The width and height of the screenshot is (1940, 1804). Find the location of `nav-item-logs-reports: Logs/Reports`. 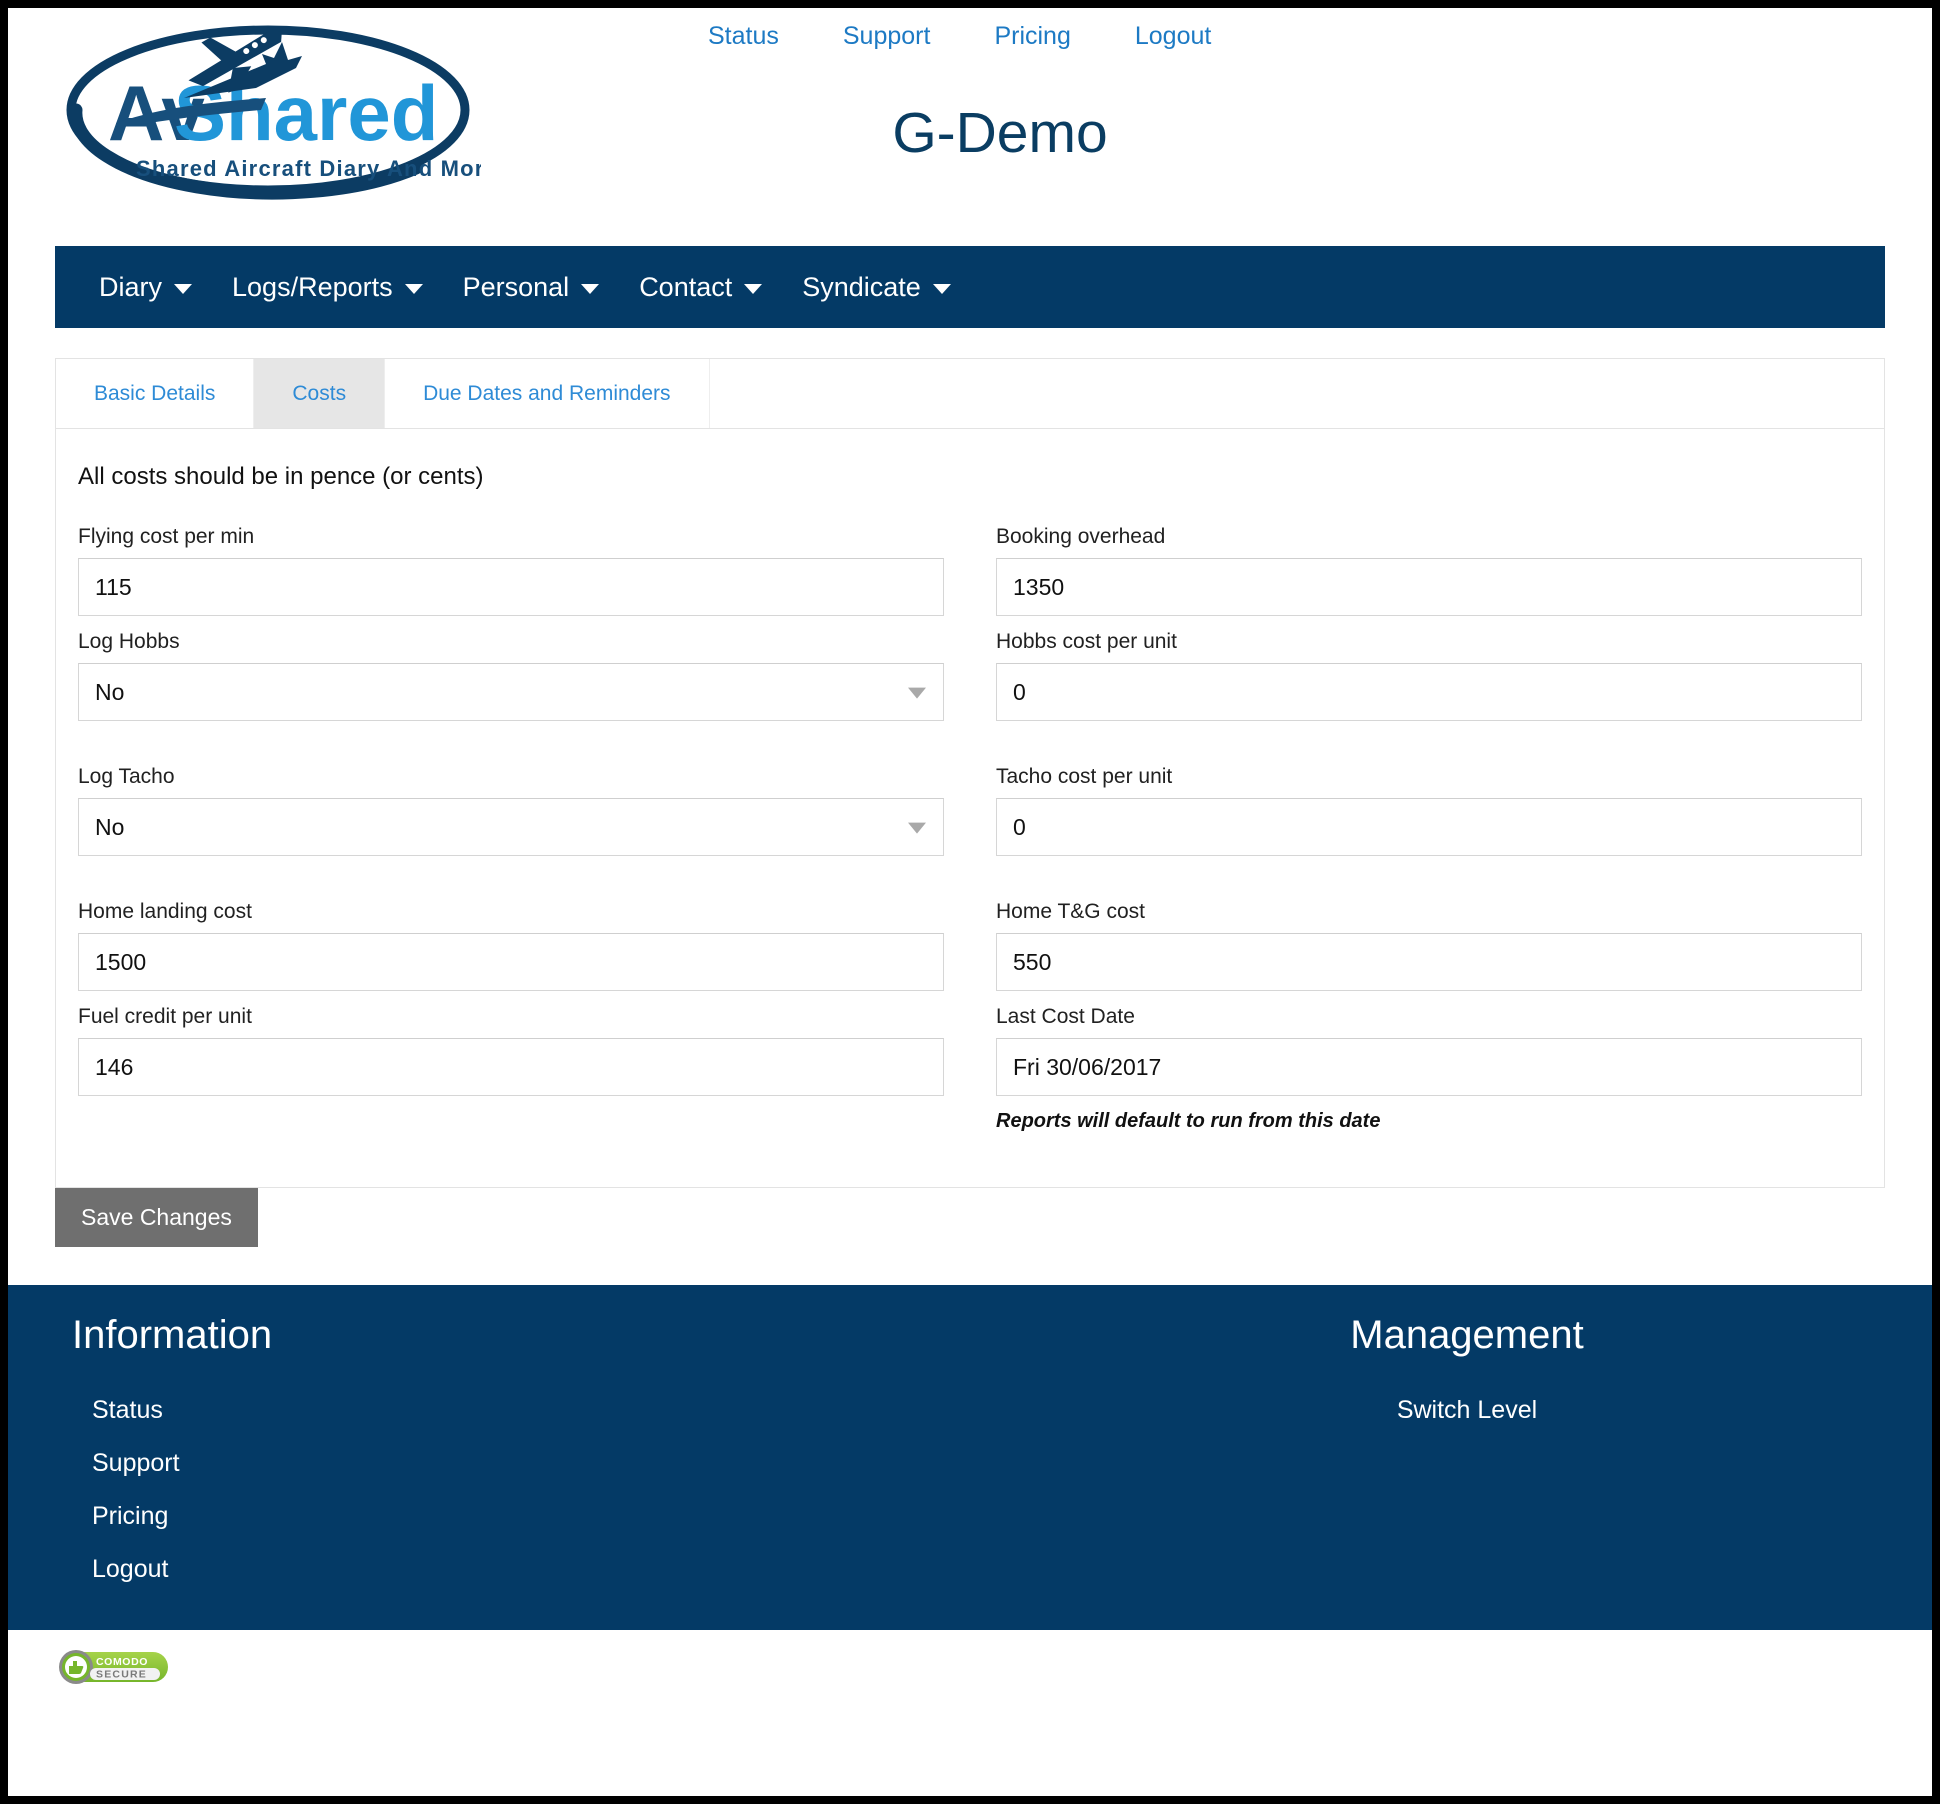

nav-item-logs-reports: Logs/Reports is located at coordinates (327, 287).